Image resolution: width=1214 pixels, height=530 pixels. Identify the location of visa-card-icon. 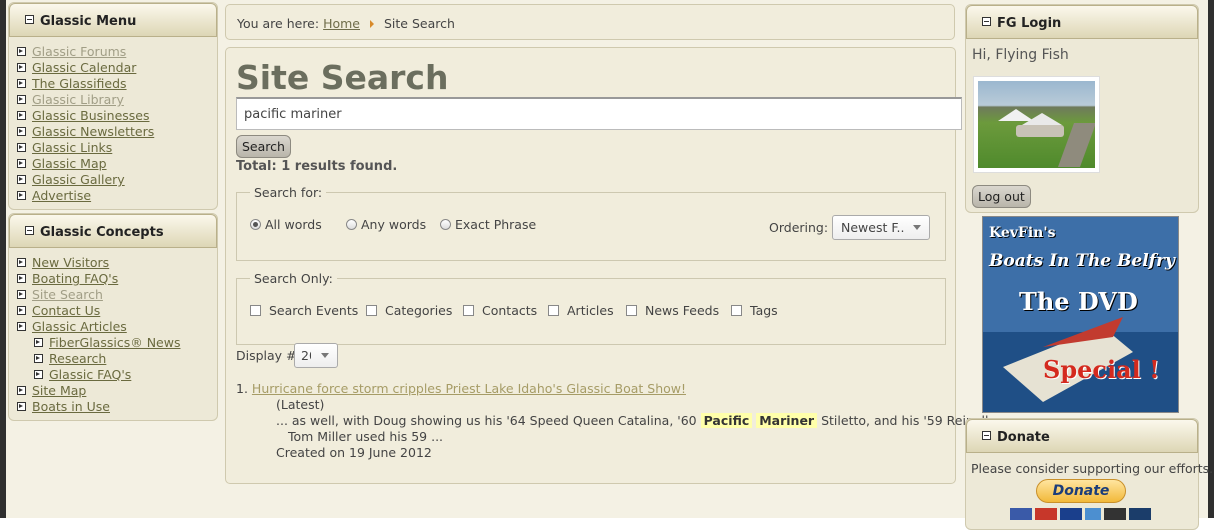
(1071, 514).